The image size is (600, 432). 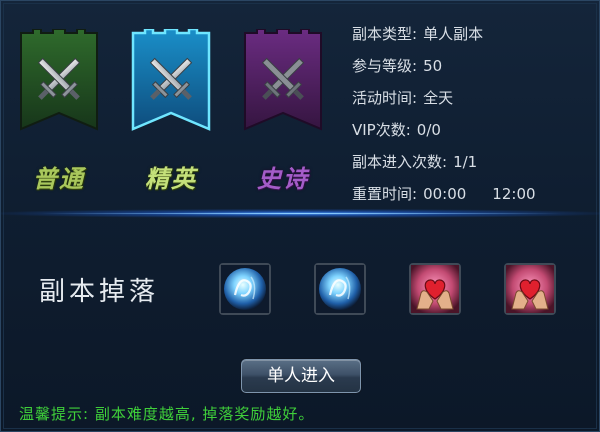 I want to click on banner-epic, so click(x=283, y=83).